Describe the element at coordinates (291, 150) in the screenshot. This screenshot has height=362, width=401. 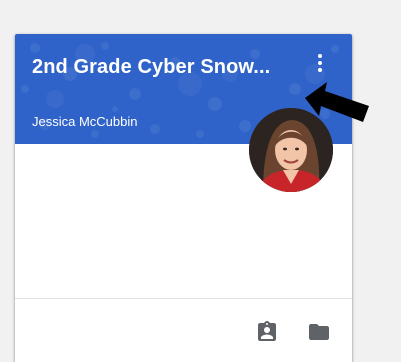
I see `teacher-avatar` at that location.